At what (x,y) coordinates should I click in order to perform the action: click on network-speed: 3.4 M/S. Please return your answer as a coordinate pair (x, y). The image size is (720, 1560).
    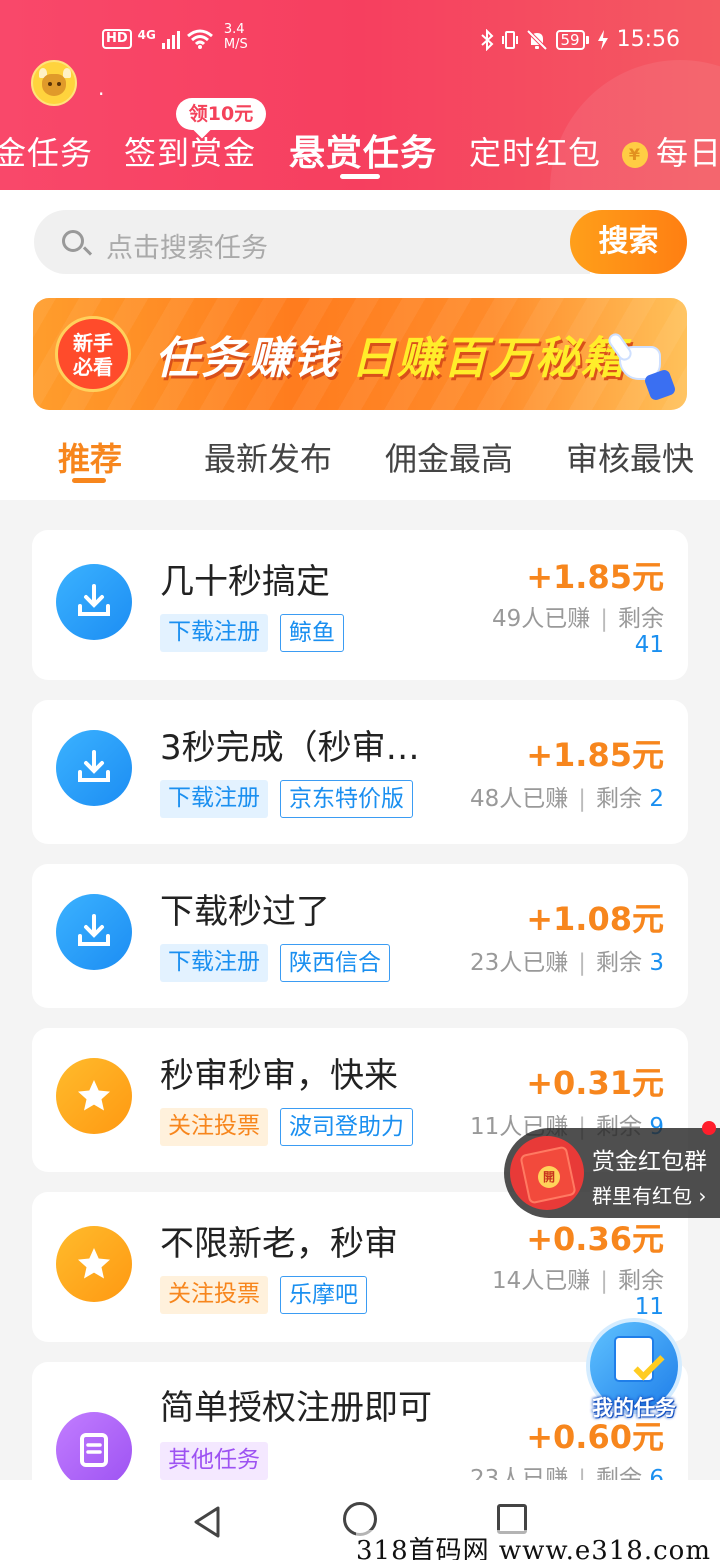
    Looking at the image, I should click on (236, 37).